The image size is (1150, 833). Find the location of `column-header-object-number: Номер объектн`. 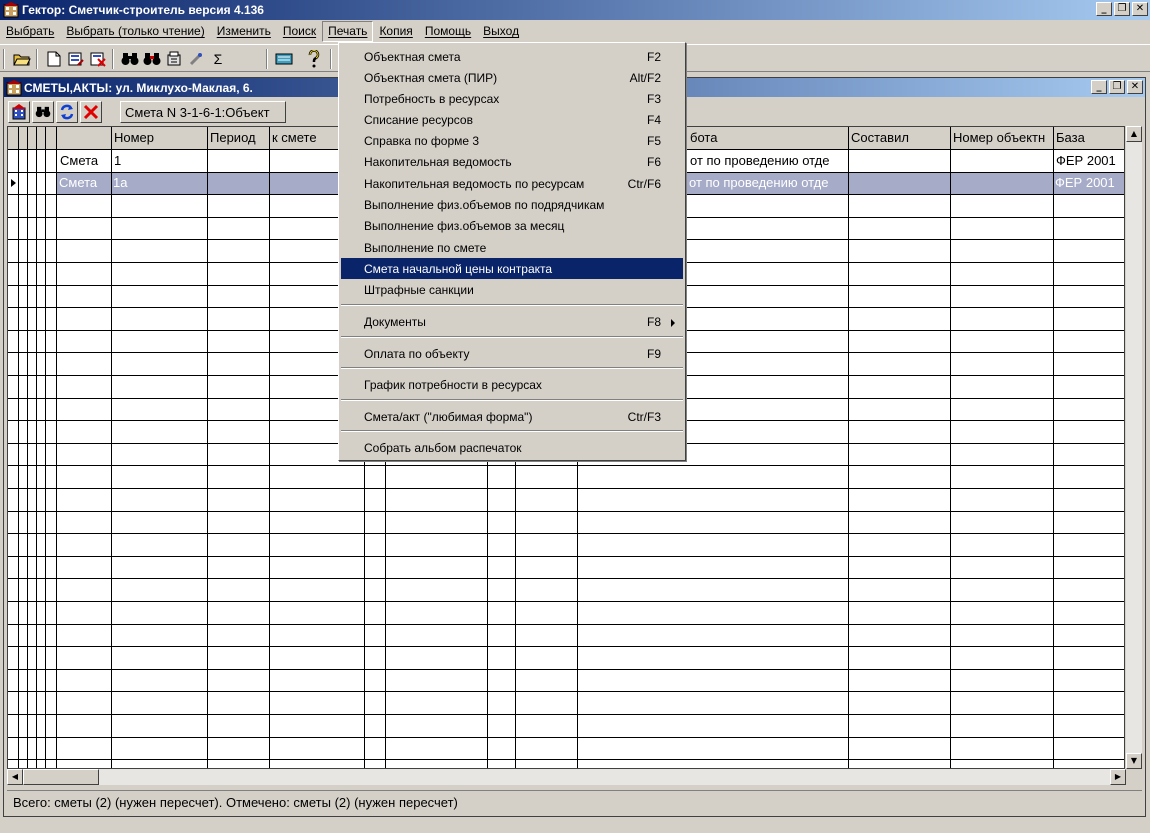

column-header-object-number: Номер объектн is located at coordinates (1001, 138).